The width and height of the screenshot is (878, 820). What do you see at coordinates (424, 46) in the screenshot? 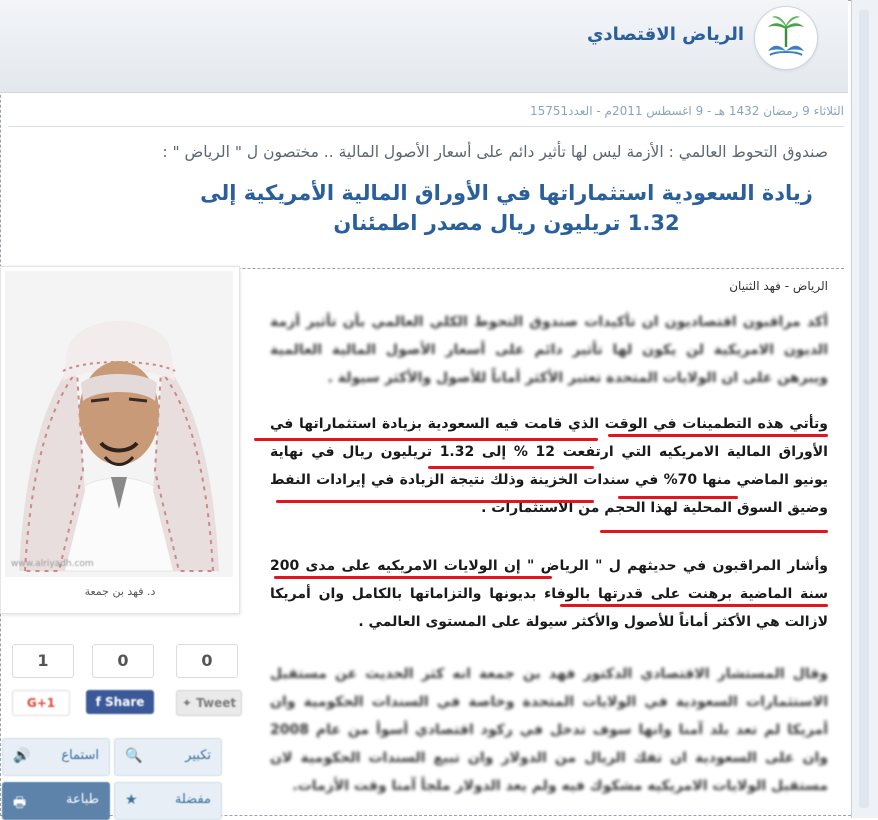
I see `site-header: الرياض الاقتصادي` at bounding box center [424, 46].